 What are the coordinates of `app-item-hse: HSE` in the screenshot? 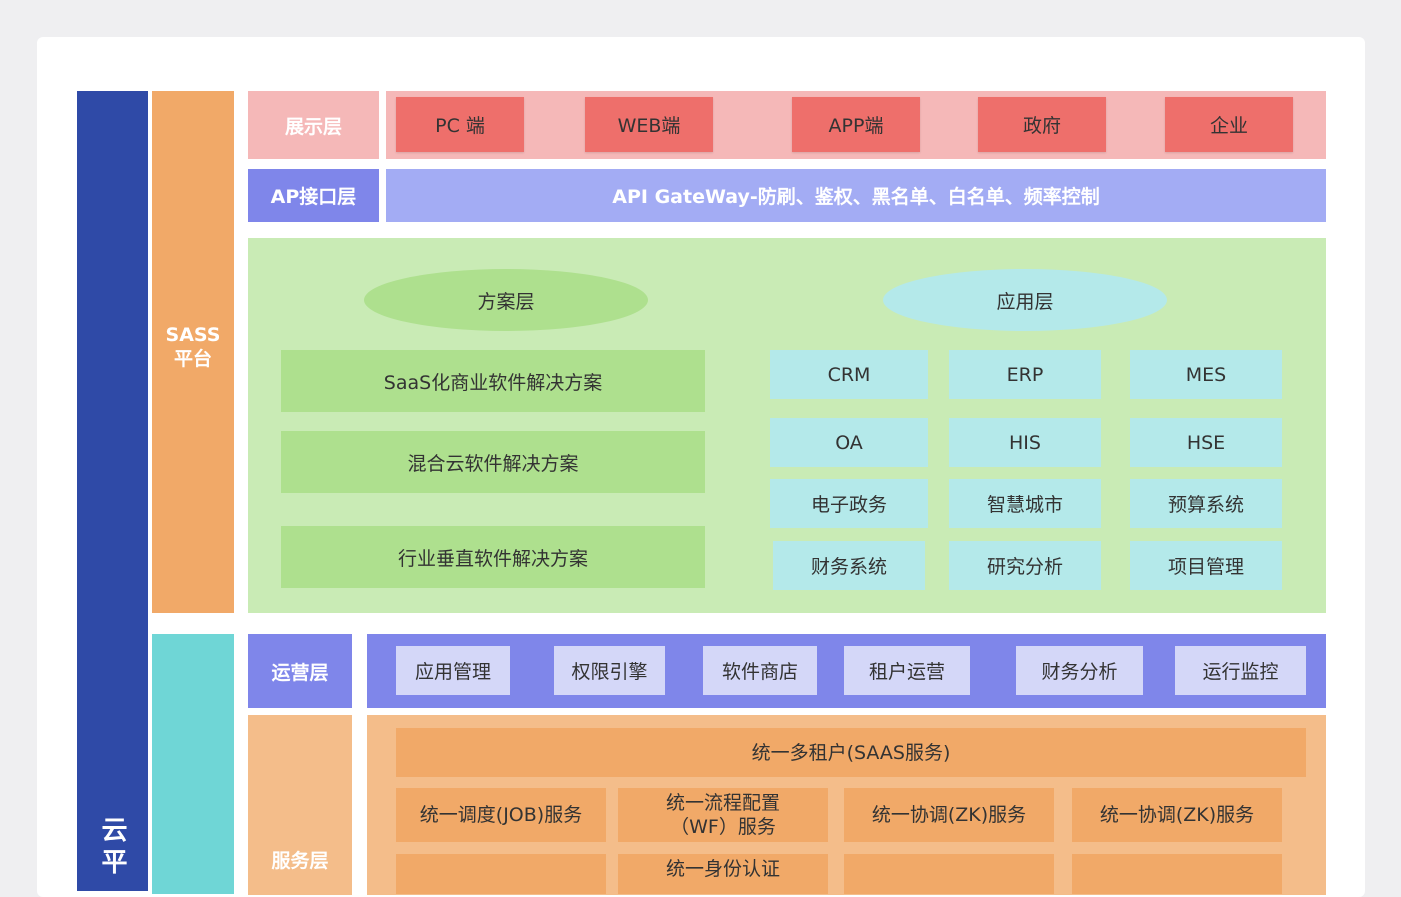 It's located at (1206, 442).